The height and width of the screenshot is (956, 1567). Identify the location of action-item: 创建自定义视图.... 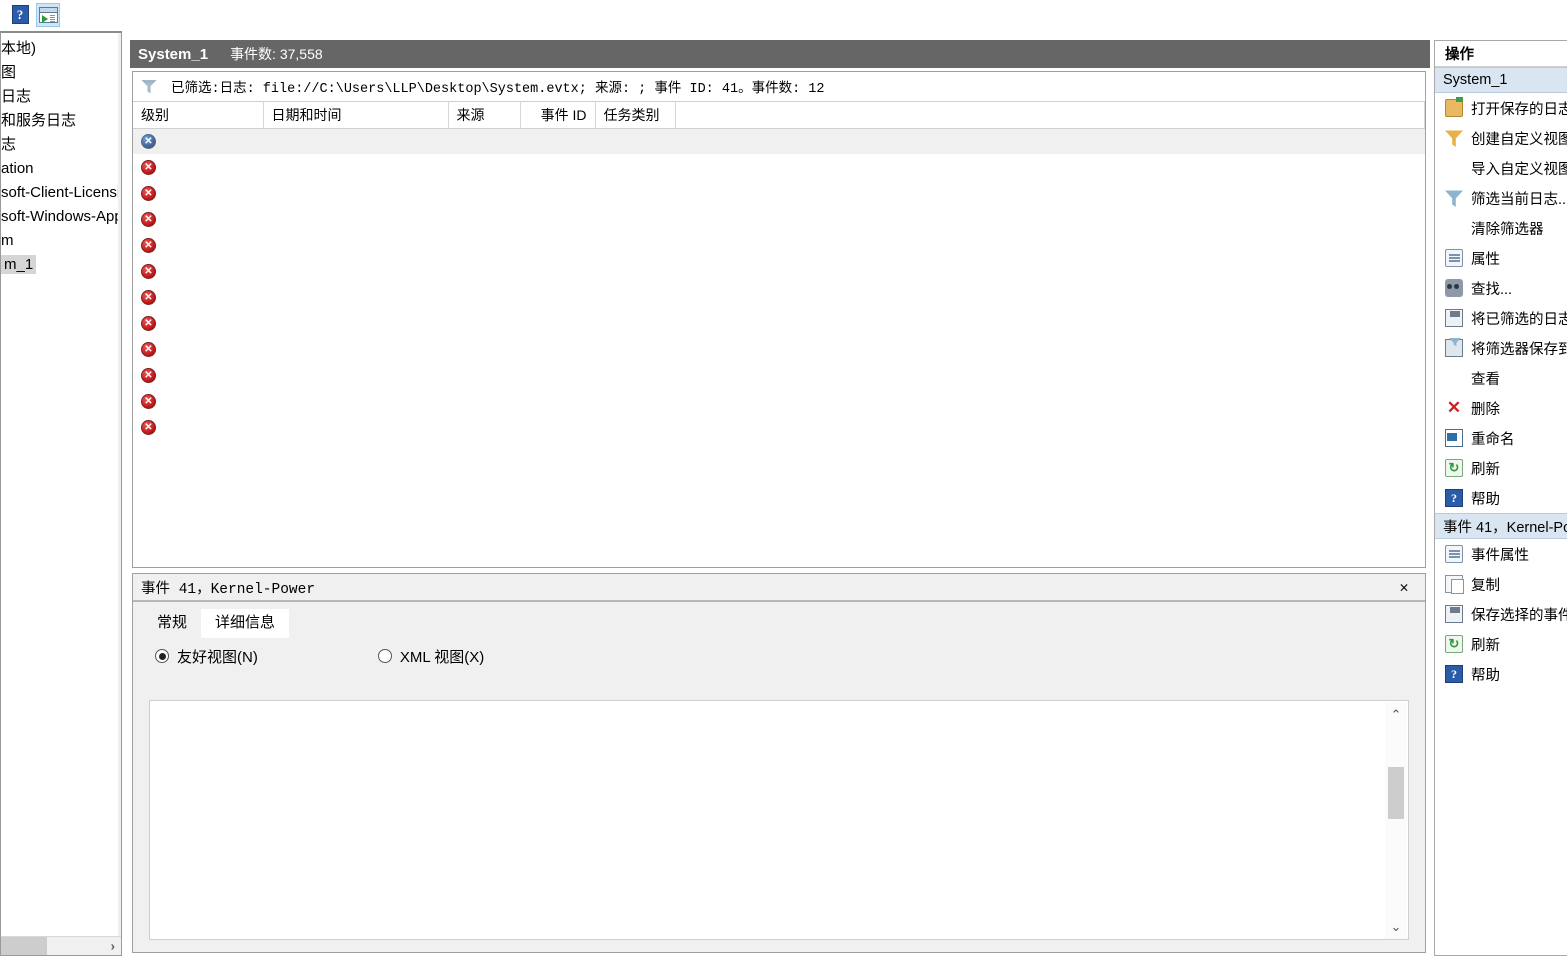
(1501, 138).